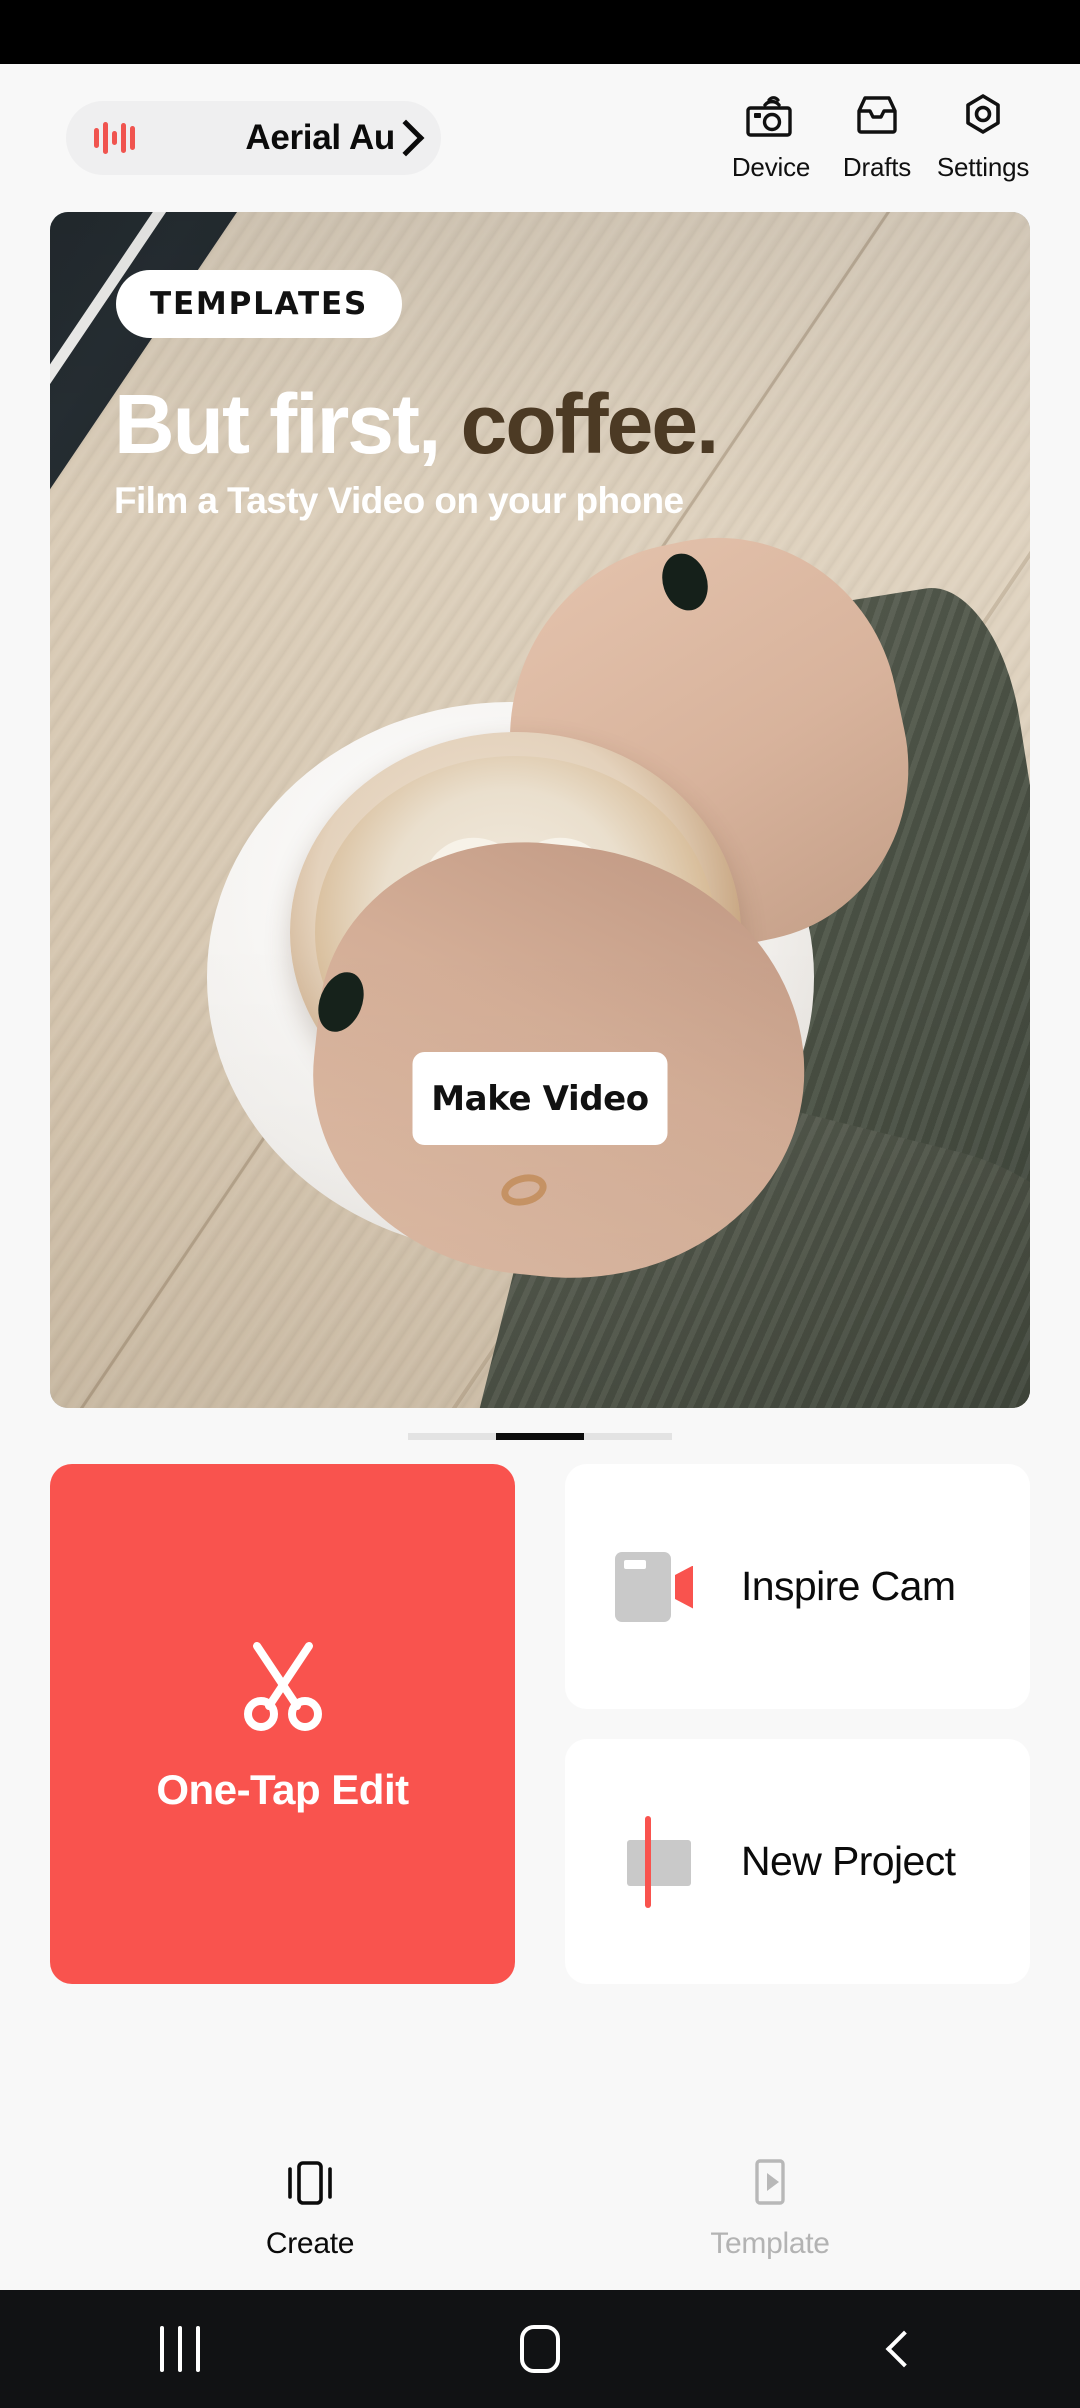  What do you see at coordinates (658, 1861) in the screenshot?
I see `timeline-clip-icon` at bounding box center [658, 1861].